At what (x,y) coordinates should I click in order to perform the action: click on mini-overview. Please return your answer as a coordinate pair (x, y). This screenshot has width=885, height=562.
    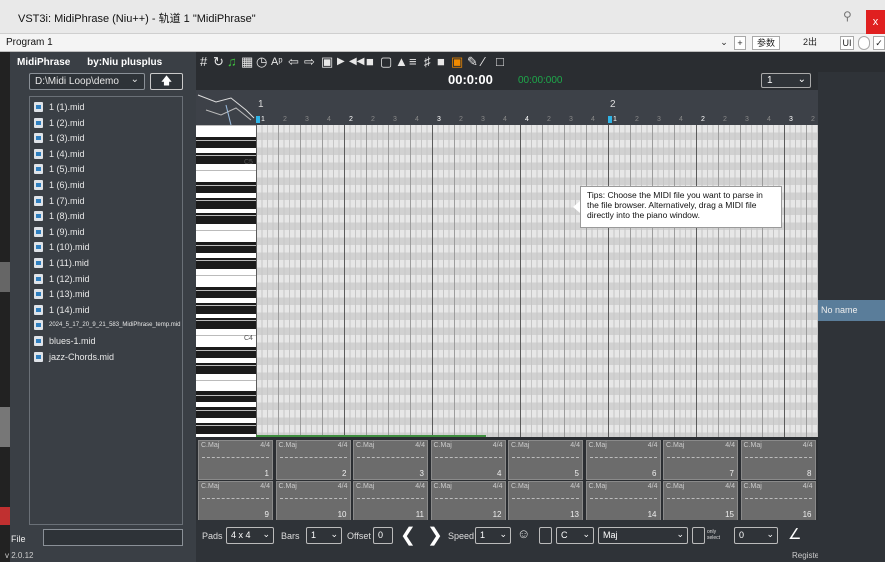
    Looking at the image, I should click on (226, 107).